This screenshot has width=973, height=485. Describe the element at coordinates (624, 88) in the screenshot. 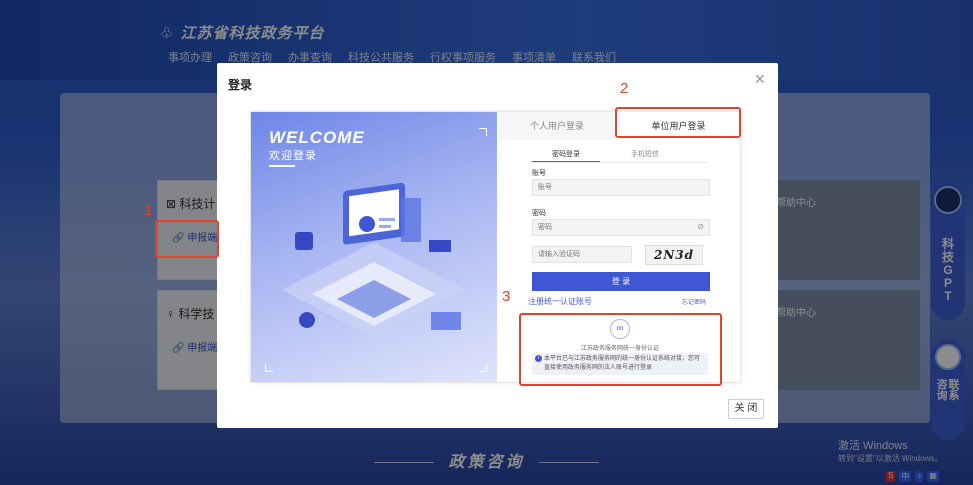

I see `annotation-number-2: 2` at that location.